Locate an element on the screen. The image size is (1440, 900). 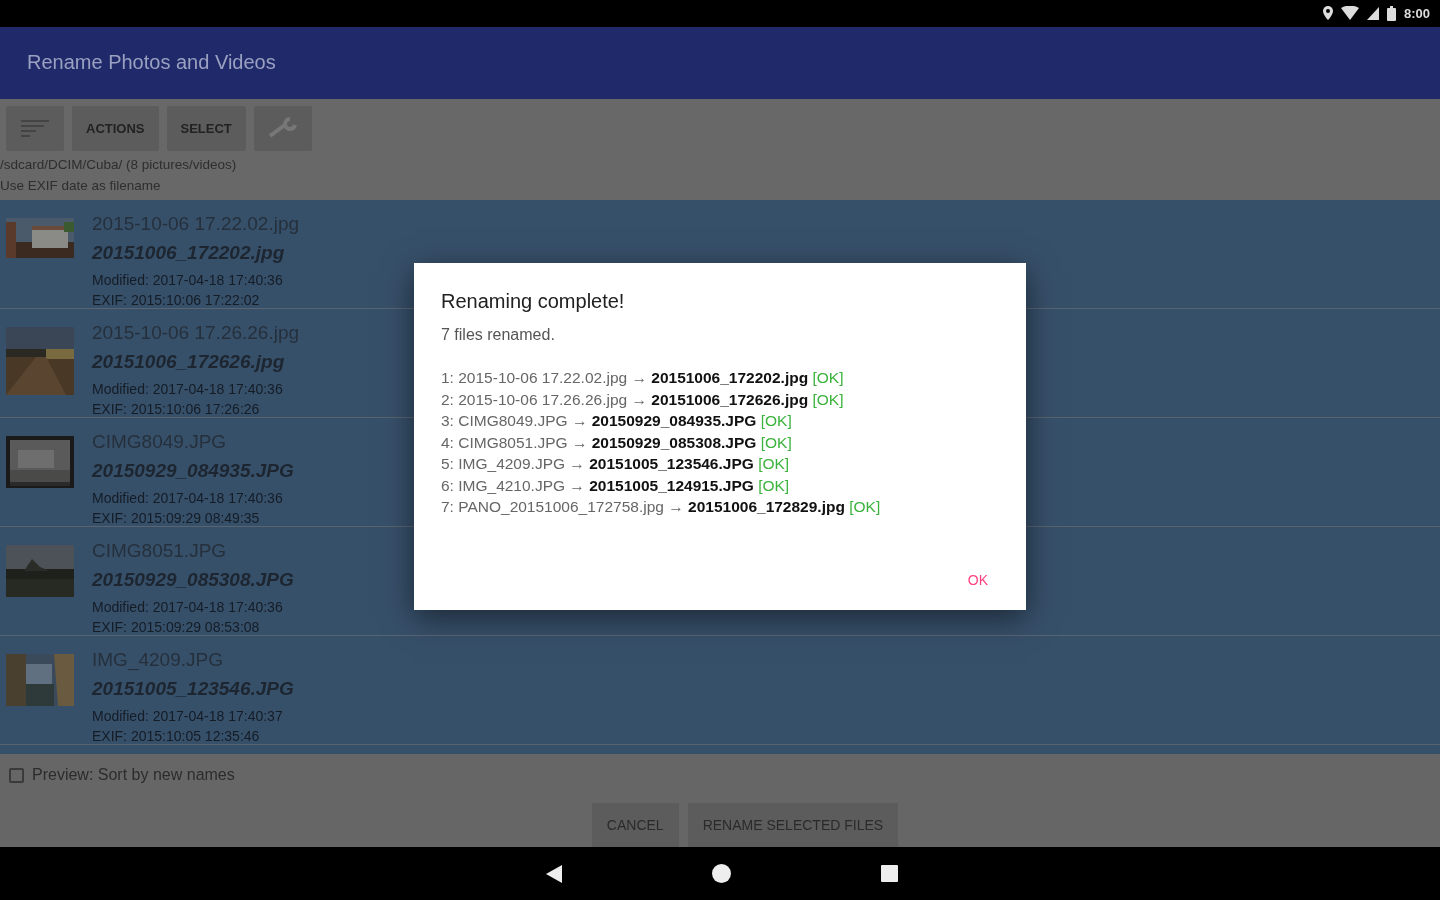
checkbox is located at coordinates (16, 775).